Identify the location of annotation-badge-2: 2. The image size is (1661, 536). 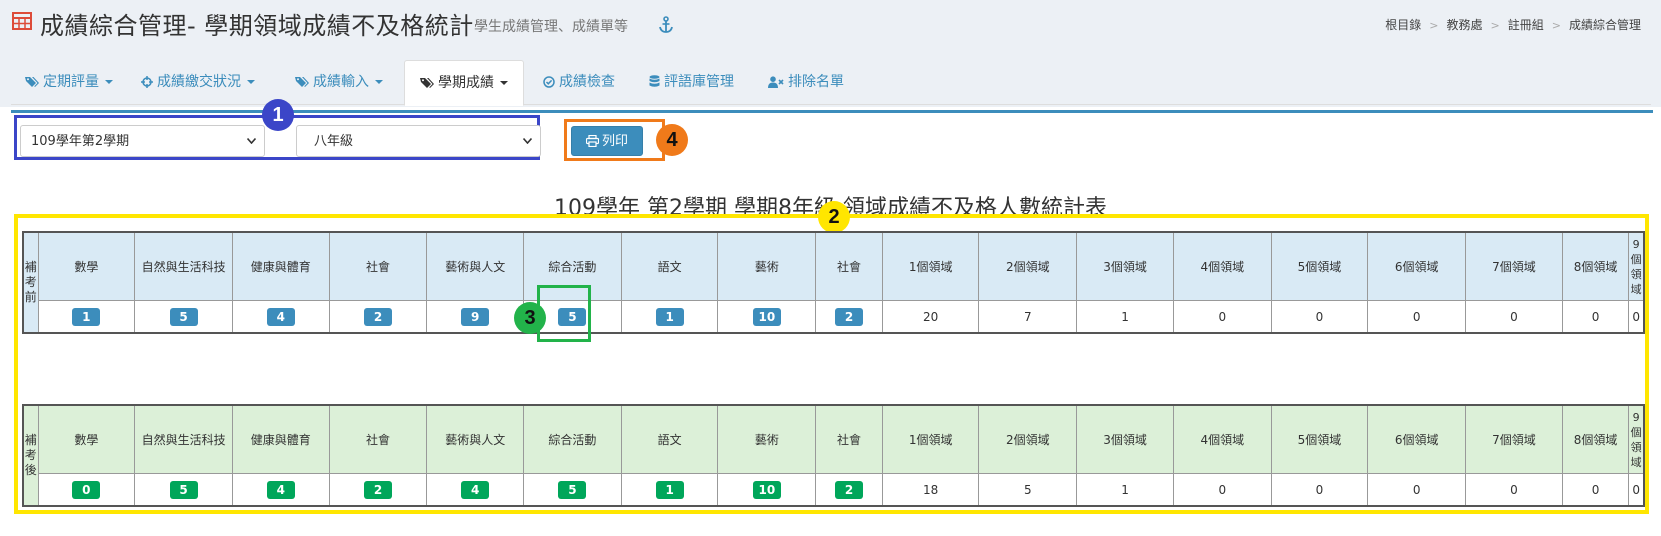
(834, 217).